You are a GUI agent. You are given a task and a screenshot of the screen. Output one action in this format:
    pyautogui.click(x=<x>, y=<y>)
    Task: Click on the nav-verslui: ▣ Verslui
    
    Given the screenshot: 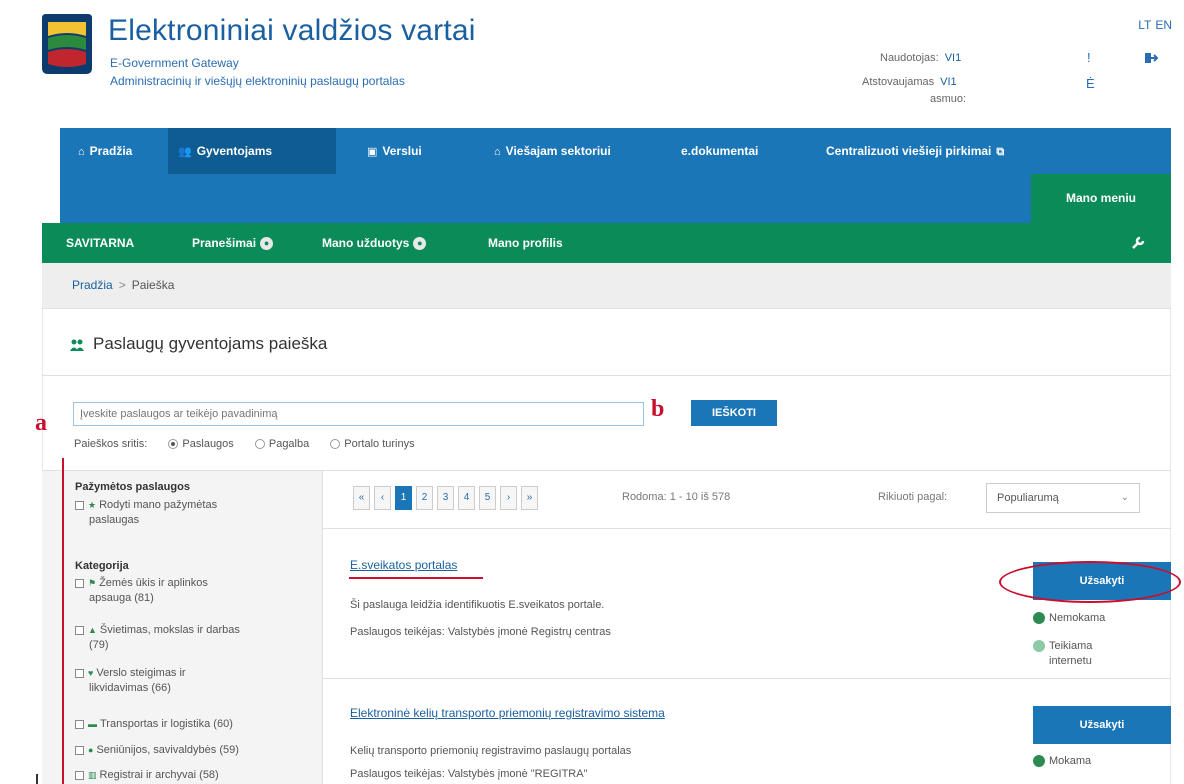 What is the action you would take?
    pyautogui.click(x=394, y=151)
    